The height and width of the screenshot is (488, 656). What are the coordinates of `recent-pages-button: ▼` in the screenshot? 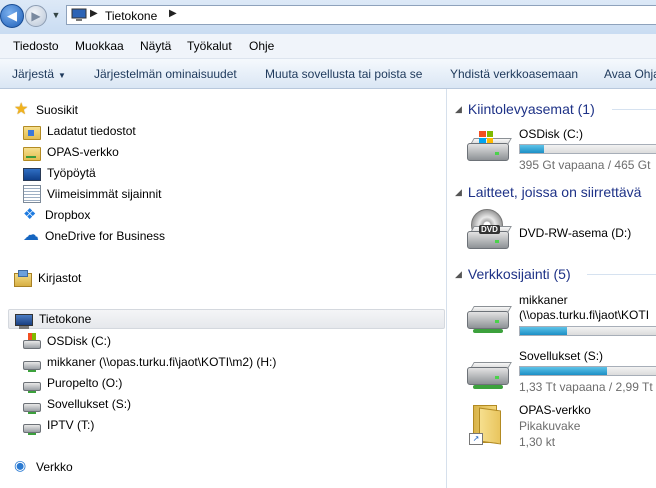 It's located at (56, 15).